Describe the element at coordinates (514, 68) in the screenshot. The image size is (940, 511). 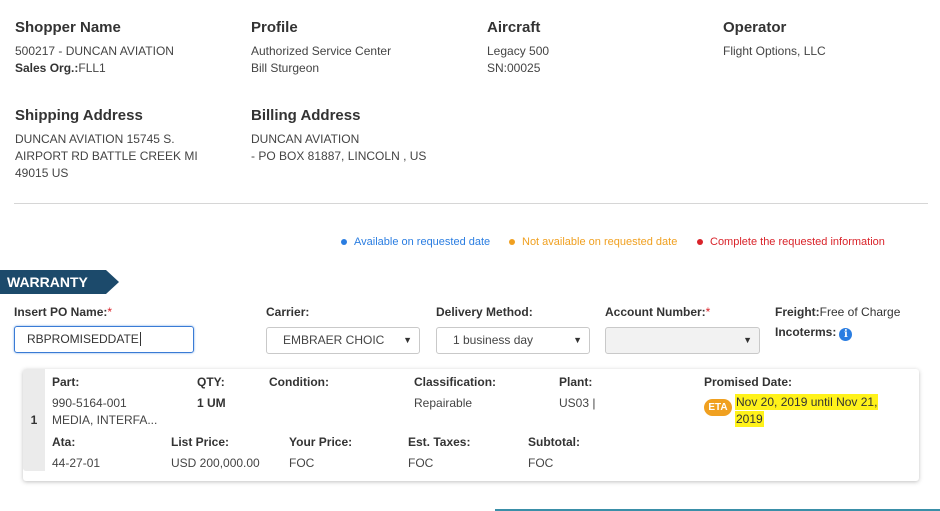
I see `aircraft-serial: SN:00025` at that location.